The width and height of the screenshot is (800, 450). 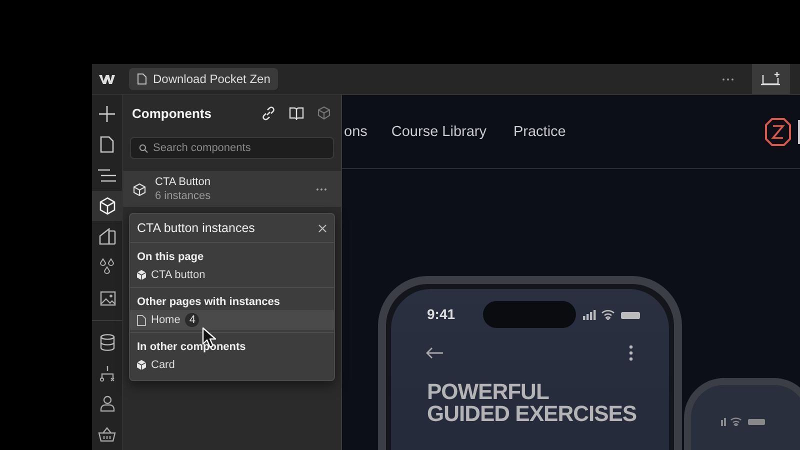 What do you see at coordinates (232, 320) in the screenshot?
I see `page-link: Home 4` at bounding box center [232, 320].